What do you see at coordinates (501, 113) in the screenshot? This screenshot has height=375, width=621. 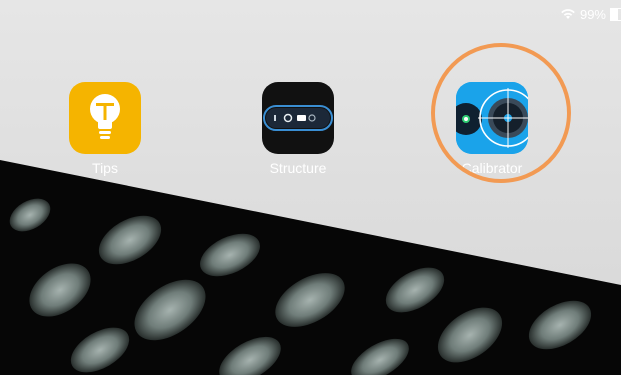 I see `highlight-circle` at bounding box center [501, 113].